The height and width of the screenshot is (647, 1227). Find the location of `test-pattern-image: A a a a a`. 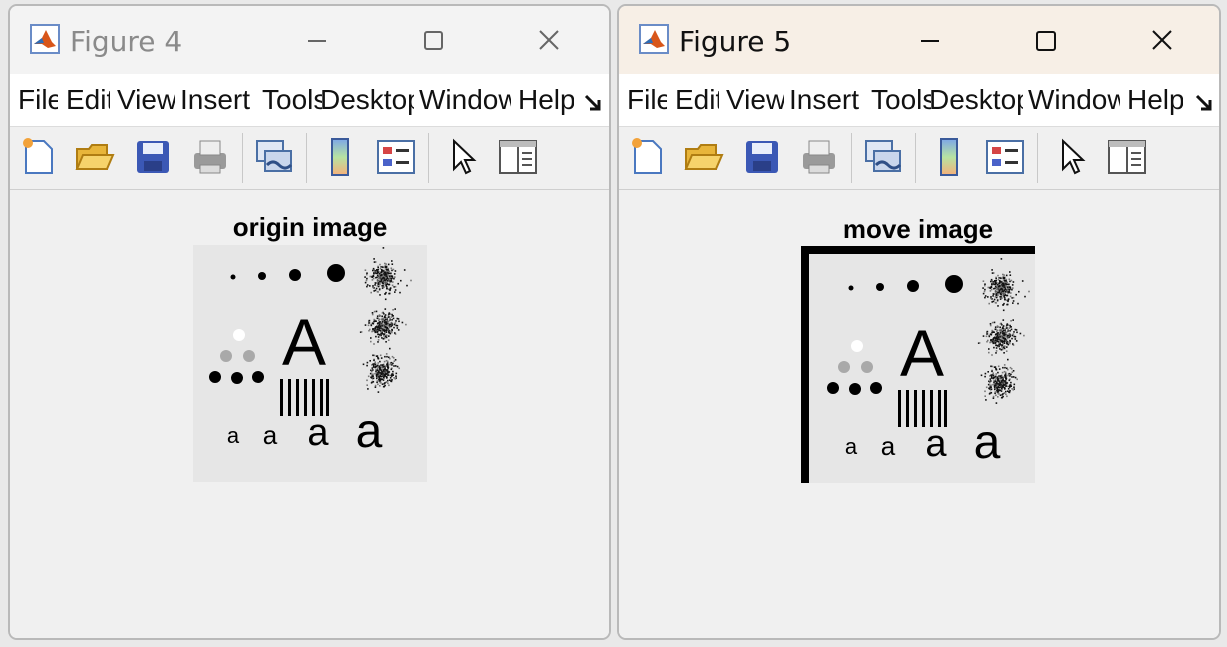

test-pattern-image: A a a a a is located at coordinates (310, 363).